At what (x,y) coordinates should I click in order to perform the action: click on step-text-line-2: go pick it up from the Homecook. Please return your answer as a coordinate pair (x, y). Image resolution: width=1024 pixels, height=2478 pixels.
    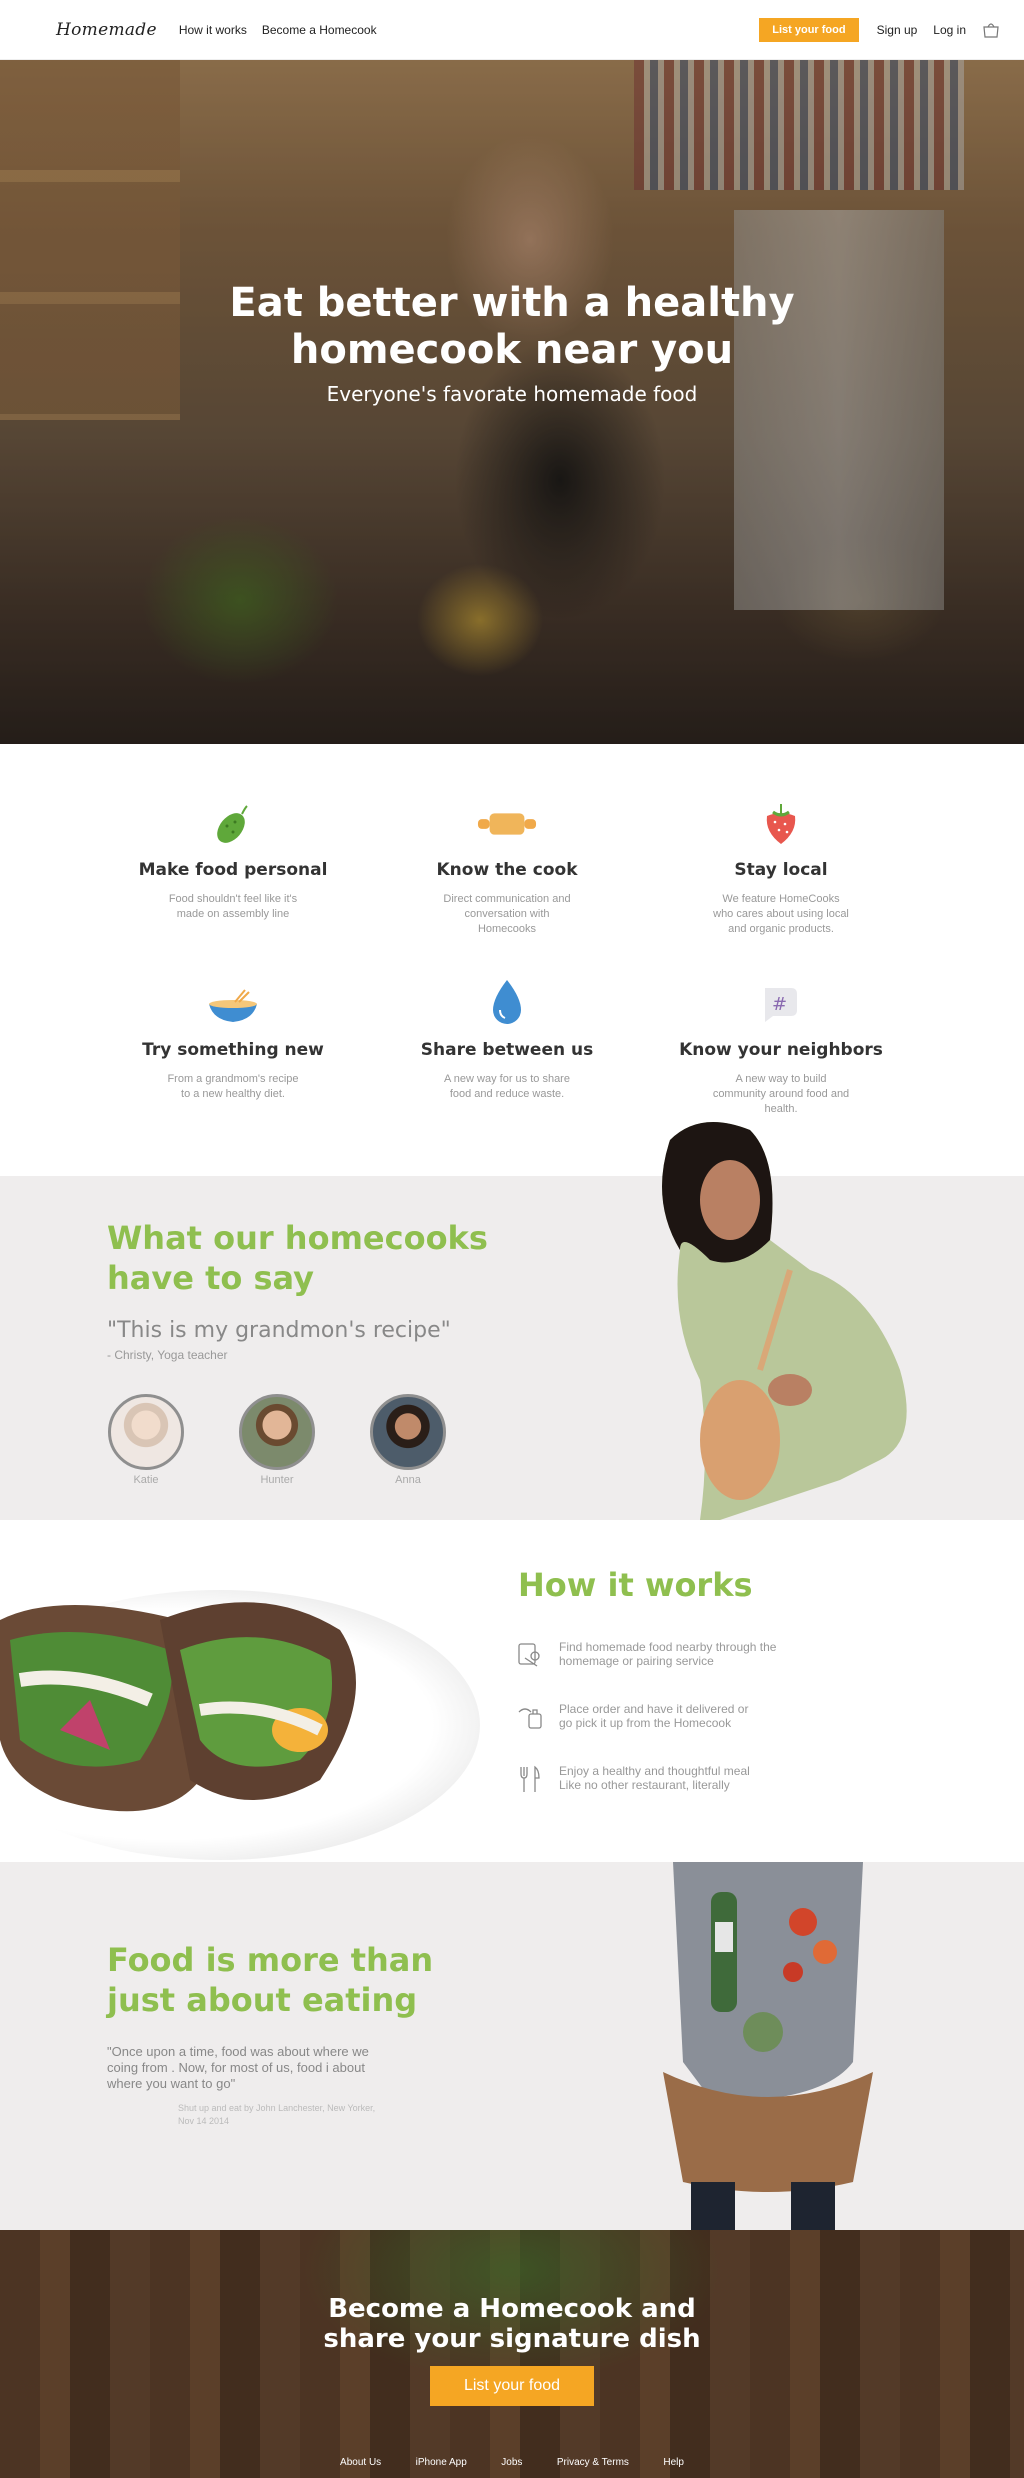
    Looking at the image, I should click on (645, 1723).